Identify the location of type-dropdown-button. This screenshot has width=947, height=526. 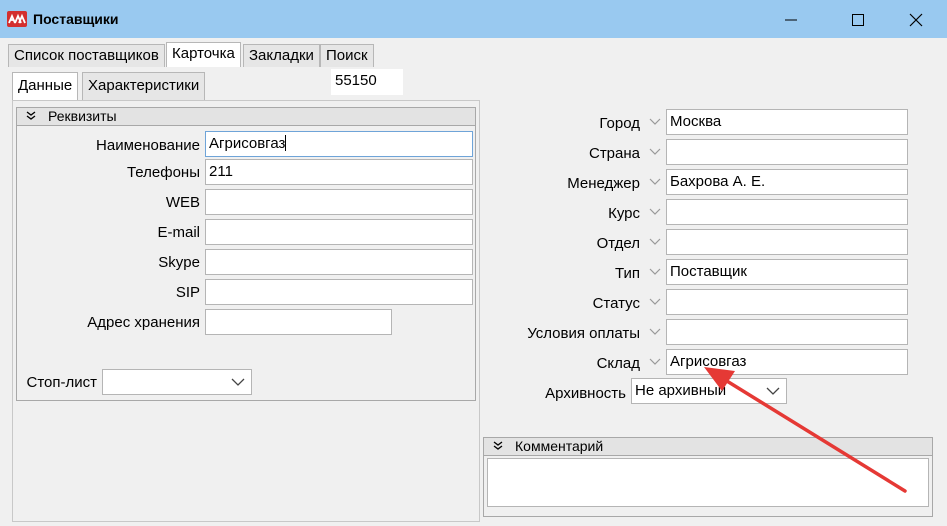
(655, 272).